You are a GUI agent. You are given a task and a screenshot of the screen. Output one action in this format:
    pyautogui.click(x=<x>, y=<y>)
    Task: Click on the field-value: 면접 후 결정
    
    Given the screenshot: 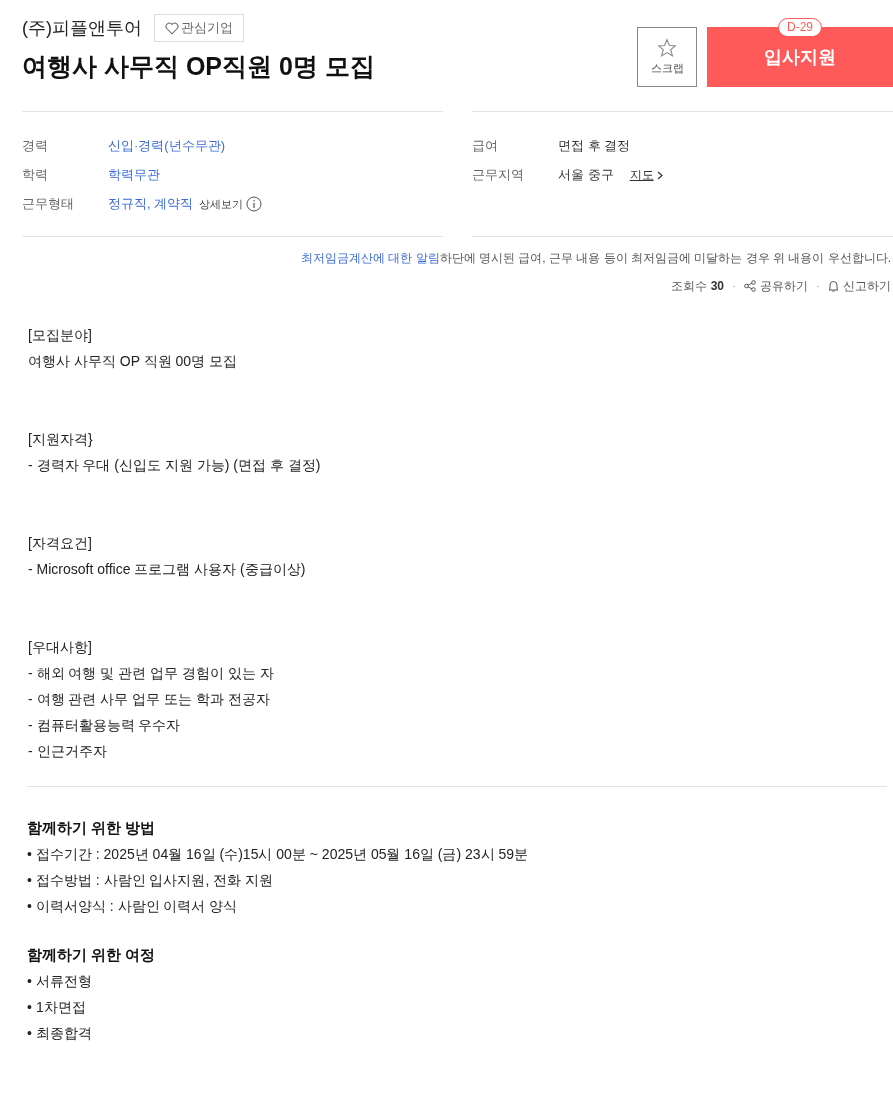 What is the action you would take?
    pyautogui.click(x=594, y=146)
    